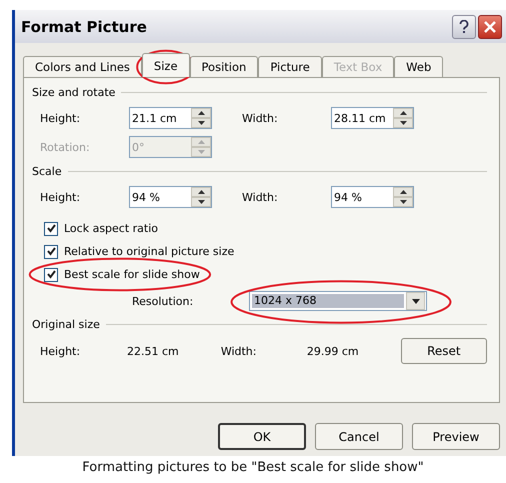  Describe the element at coordinates (333, 351) in the screenshot. I see `field-value: 29.99 cm` at that location.